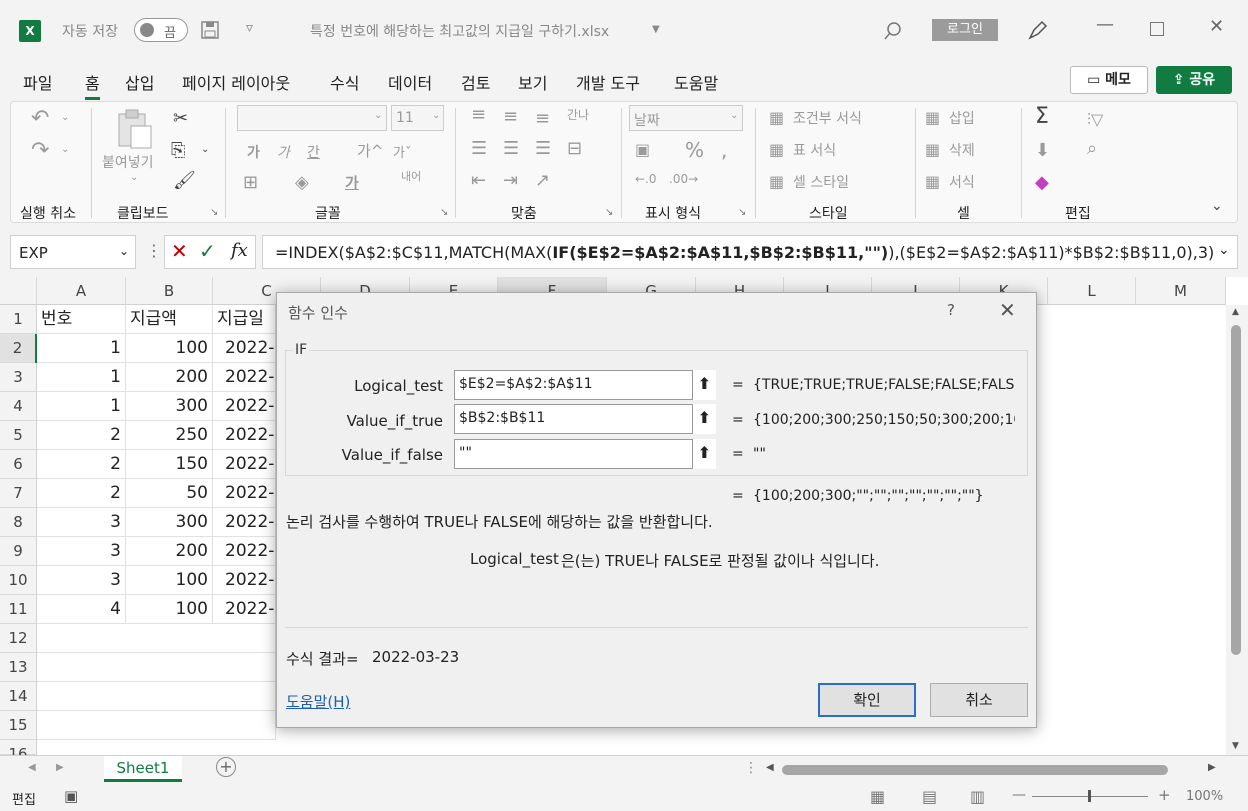  What do you see at coordinates (92, 85) in the screenshot?
I see `menu-home: 홈` at bounding box center [92, 85].